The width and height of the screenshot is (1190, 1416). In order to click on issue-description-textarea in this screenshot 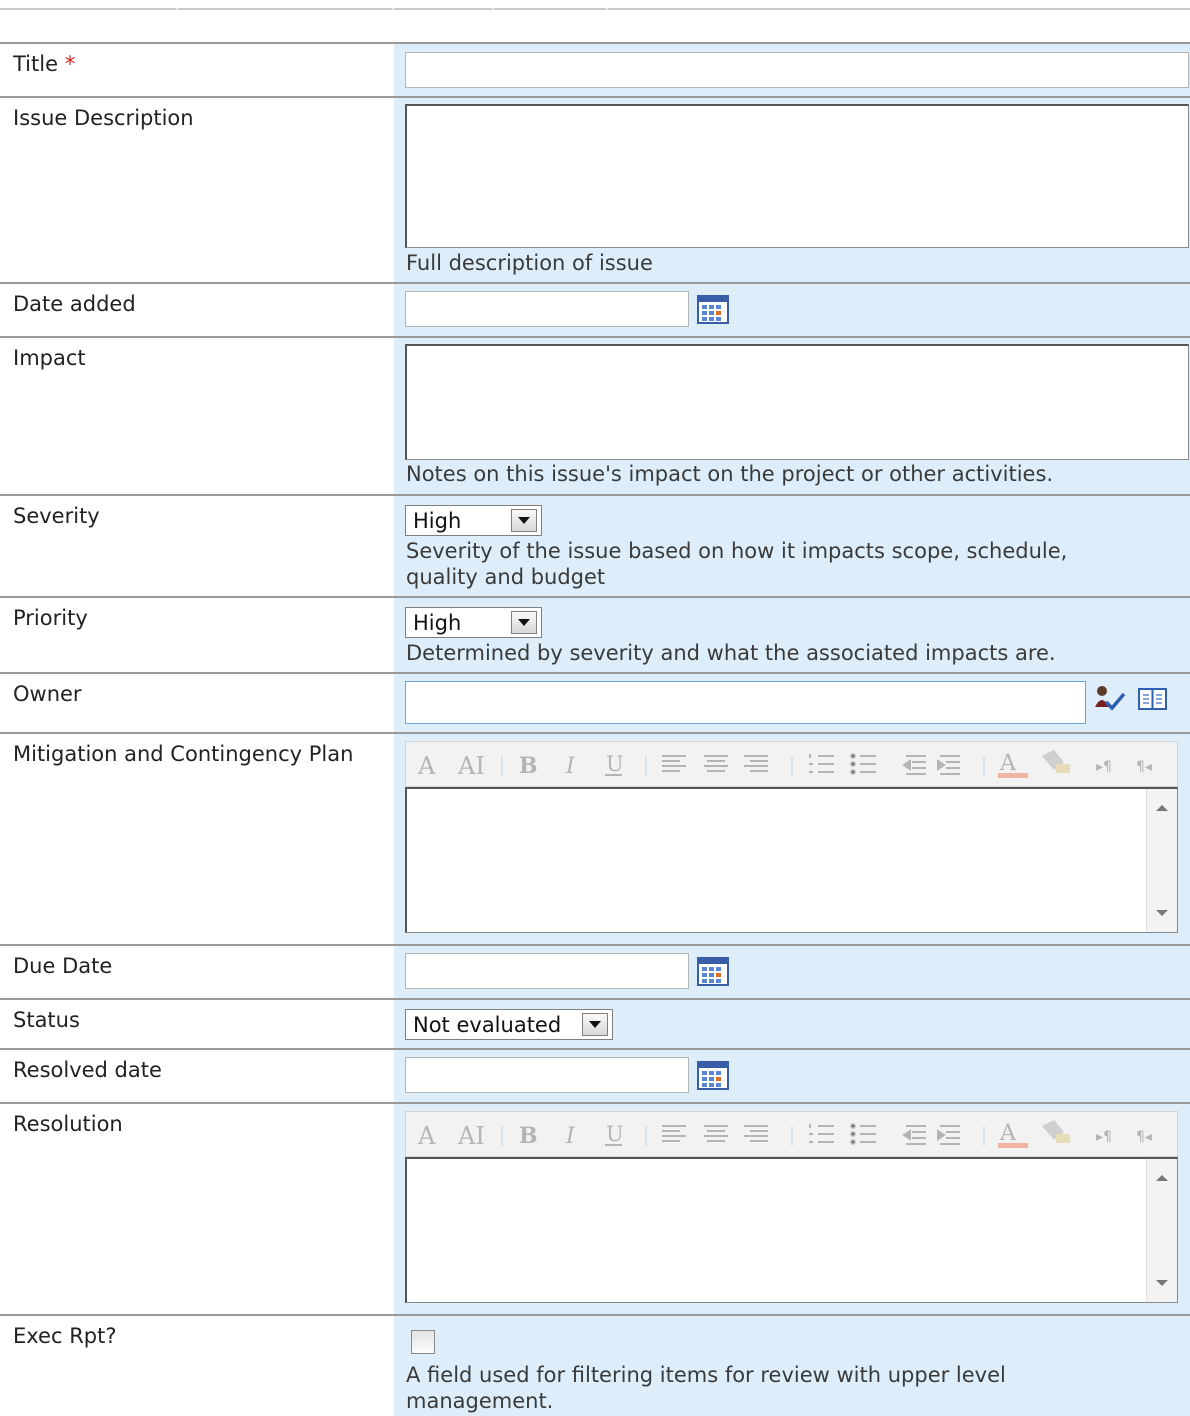, I will do `click(797, 176)`.